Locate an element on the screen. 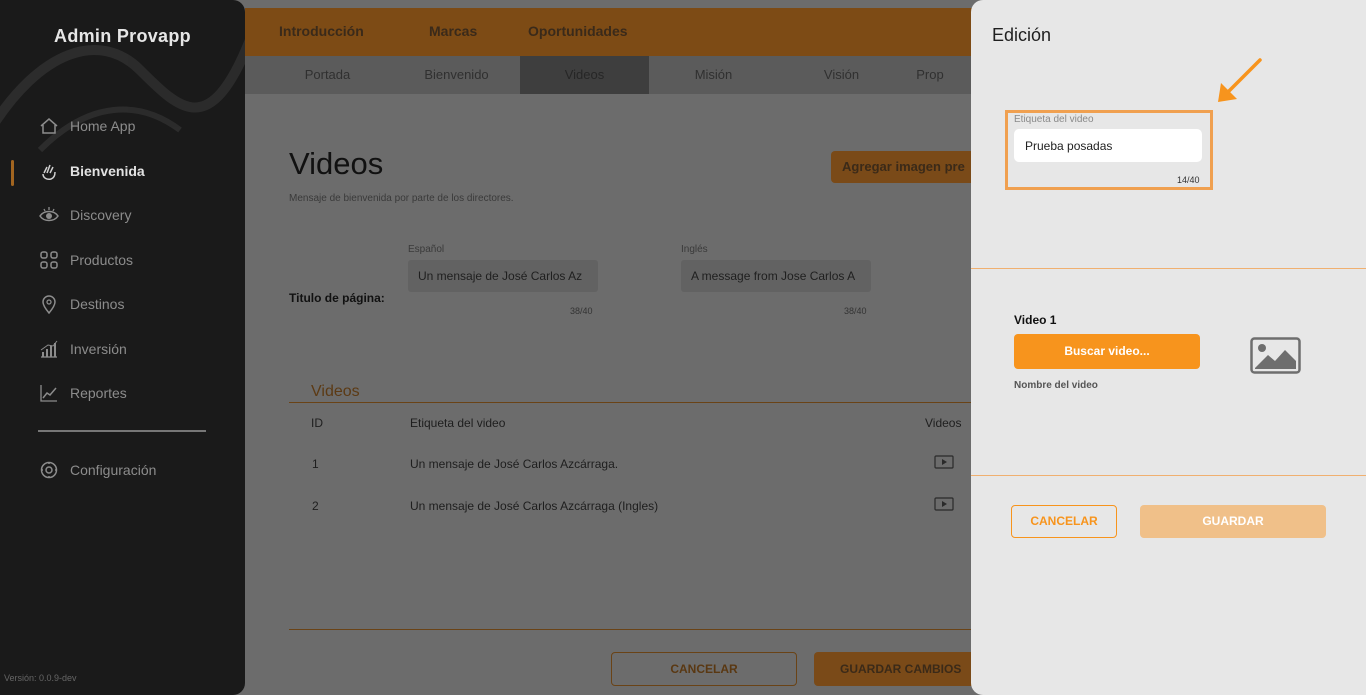 The width and height of the screenshot is (1366, 695). subtab-bienvenido: Bienvenido is located at coordinates (456, 75).